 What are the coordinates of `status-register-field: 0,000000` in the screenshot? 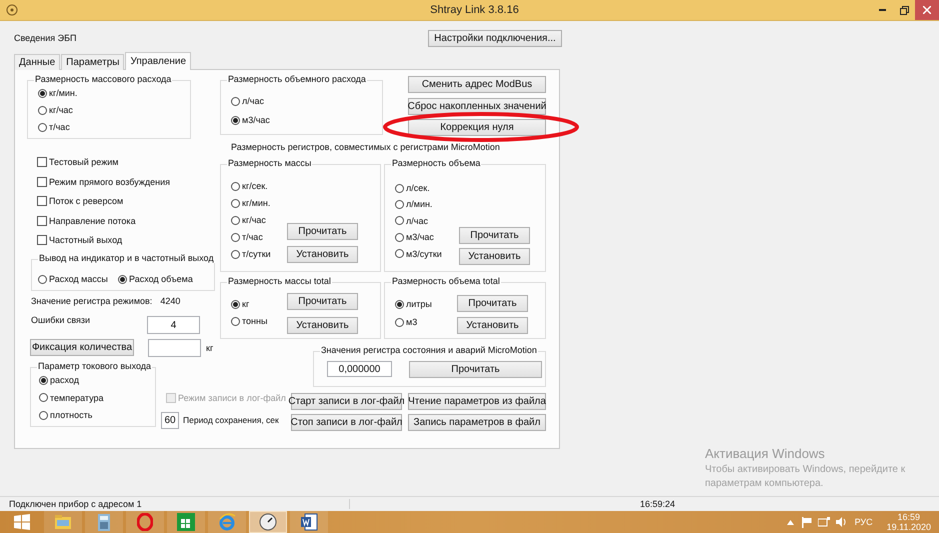 It's located at (359, 369).